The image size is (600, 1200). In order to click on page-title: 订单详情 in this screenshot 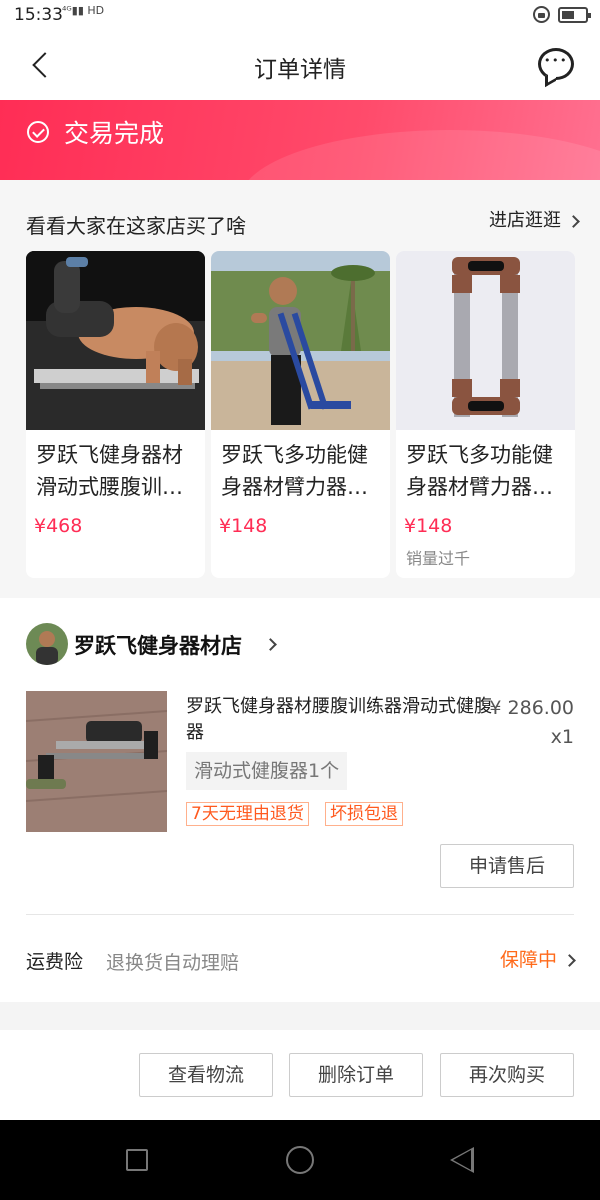, I will do `click(300, 70)`.